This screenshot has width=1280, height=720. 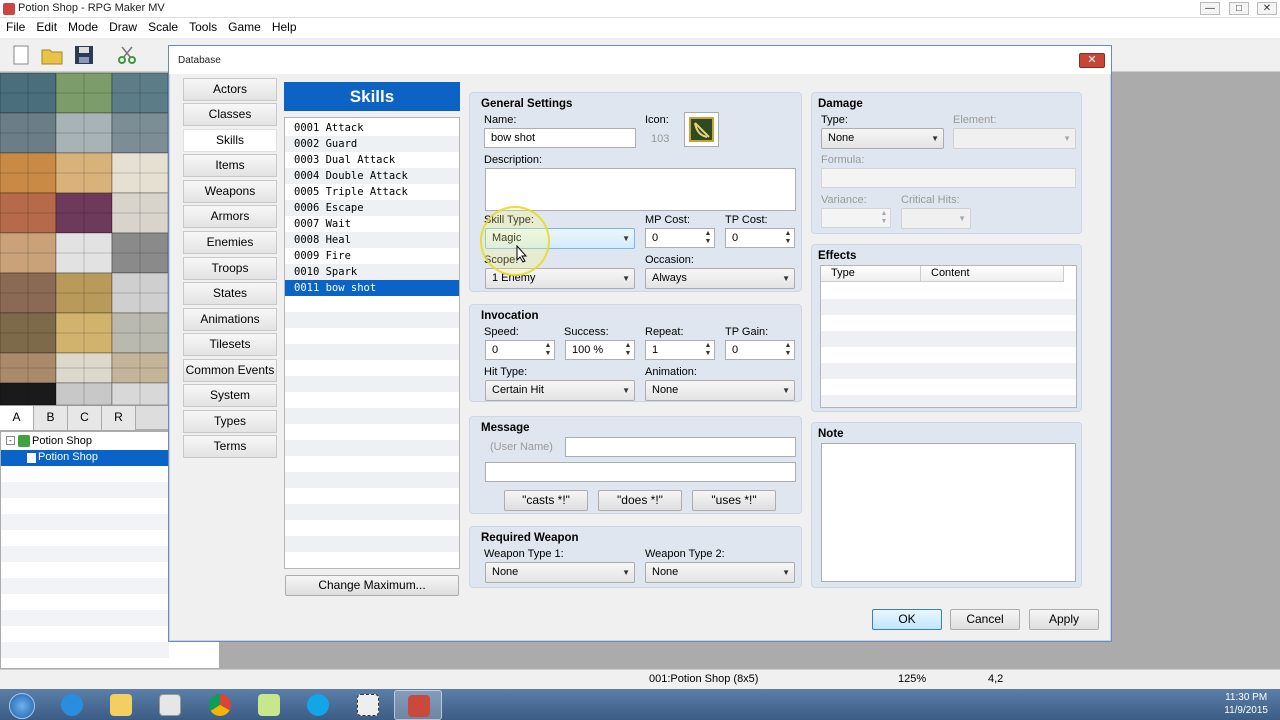 What do you see at coordinates (1064, 619) in the screenshot?
I see `apply-button: Apply` at bounding box center [1064, 619].